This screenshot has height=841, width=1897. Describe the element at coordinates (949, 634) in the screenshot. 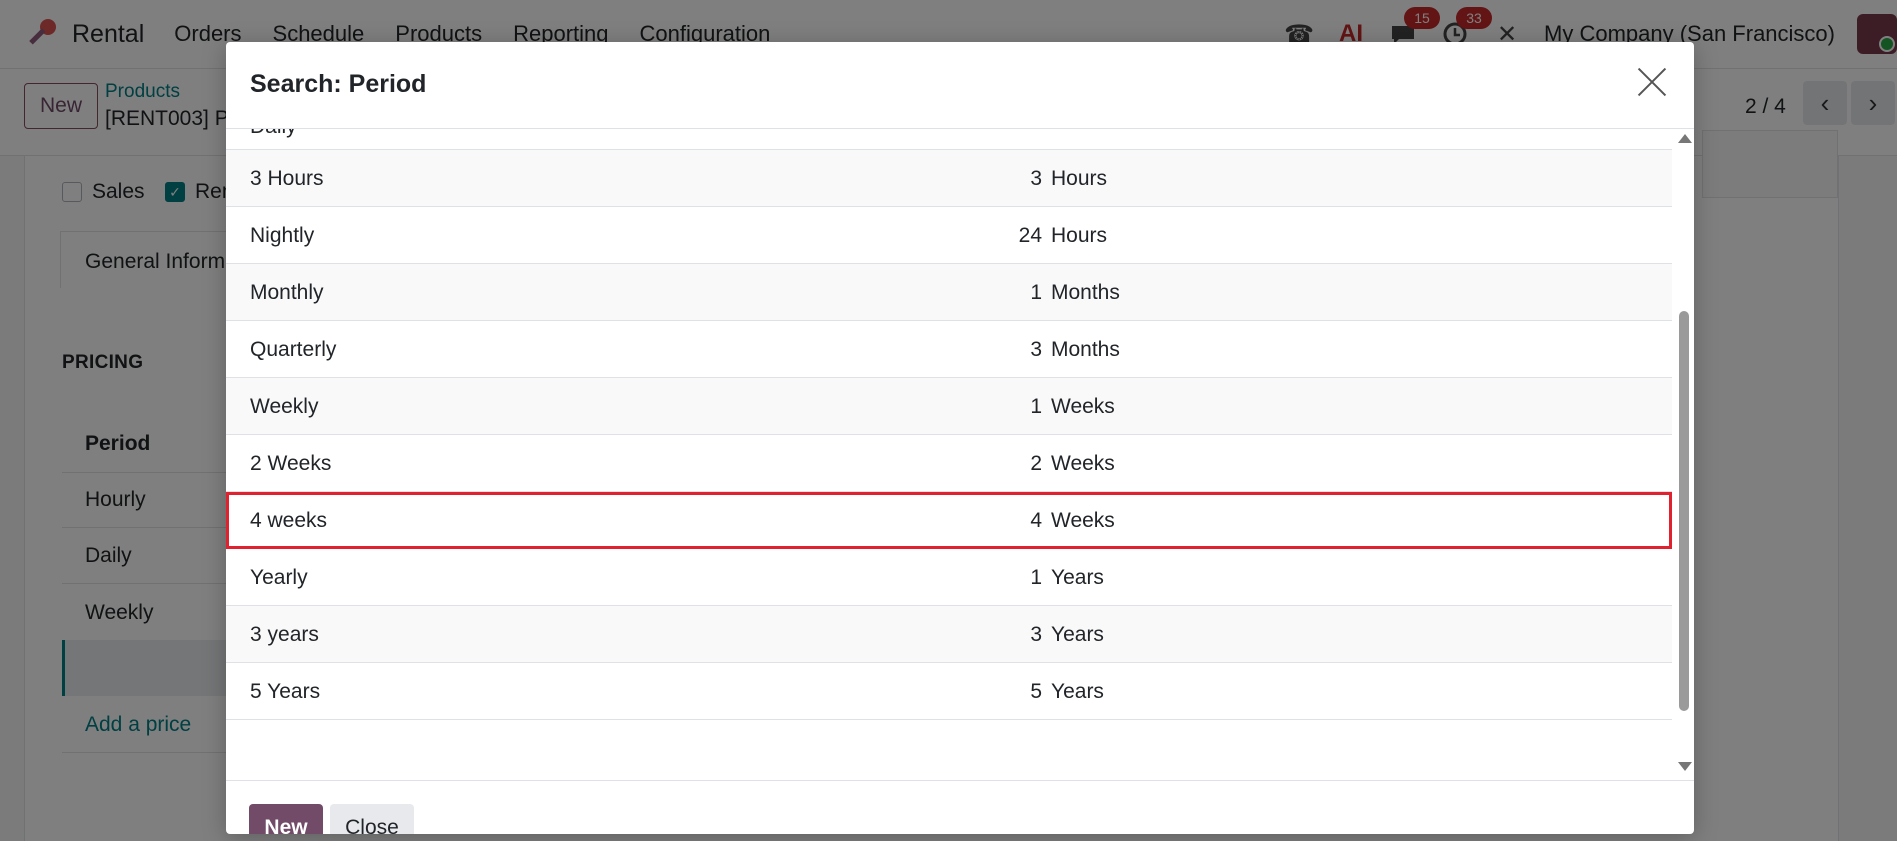

I see `table-row: 3 years 3 Years` at that location.